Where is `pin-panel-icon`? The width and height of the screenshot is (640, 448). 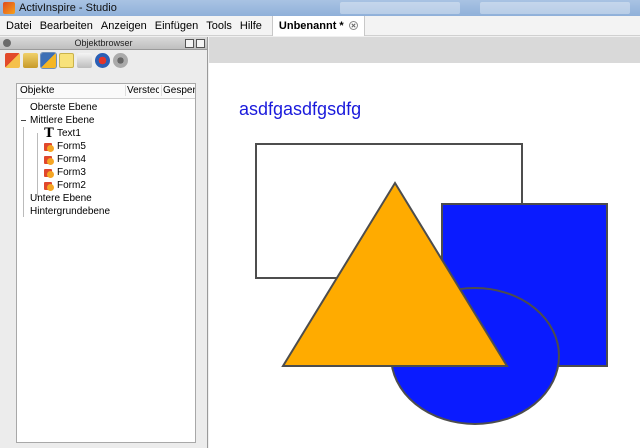 pin-panel-icon is located at coordinates (189, 43).